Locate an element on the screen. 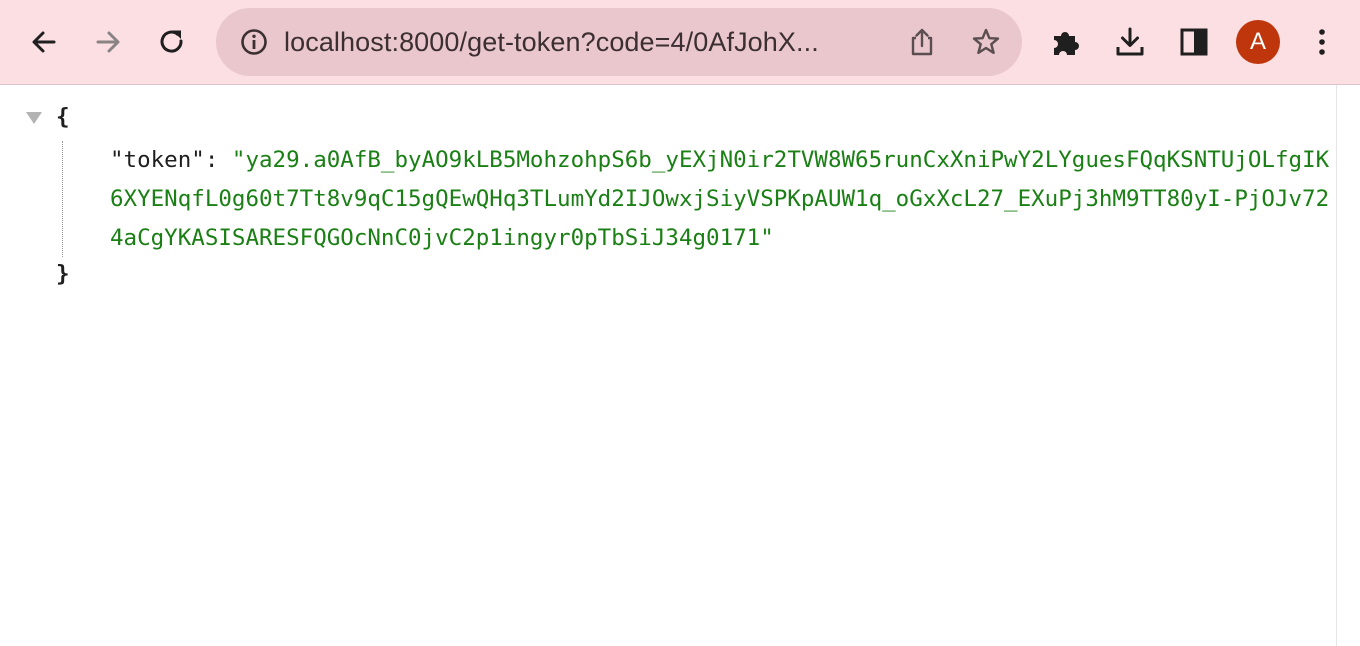  arrow-left-icon is located at coordinates (44, 42).